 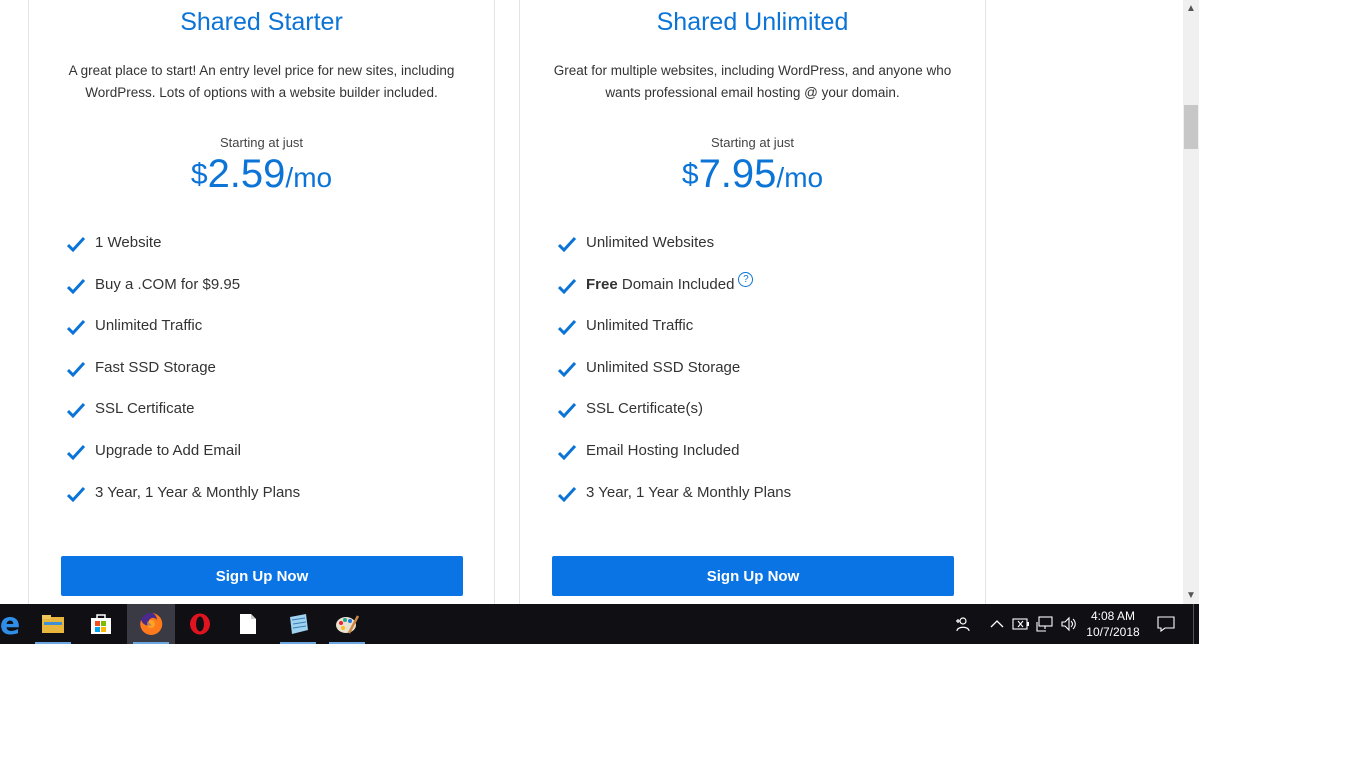 What do you see at coordinates (1191, 595) in the screenshot?
I see `scroll-down-arrow-icon: ▼` at bounding box center [1191, 595].